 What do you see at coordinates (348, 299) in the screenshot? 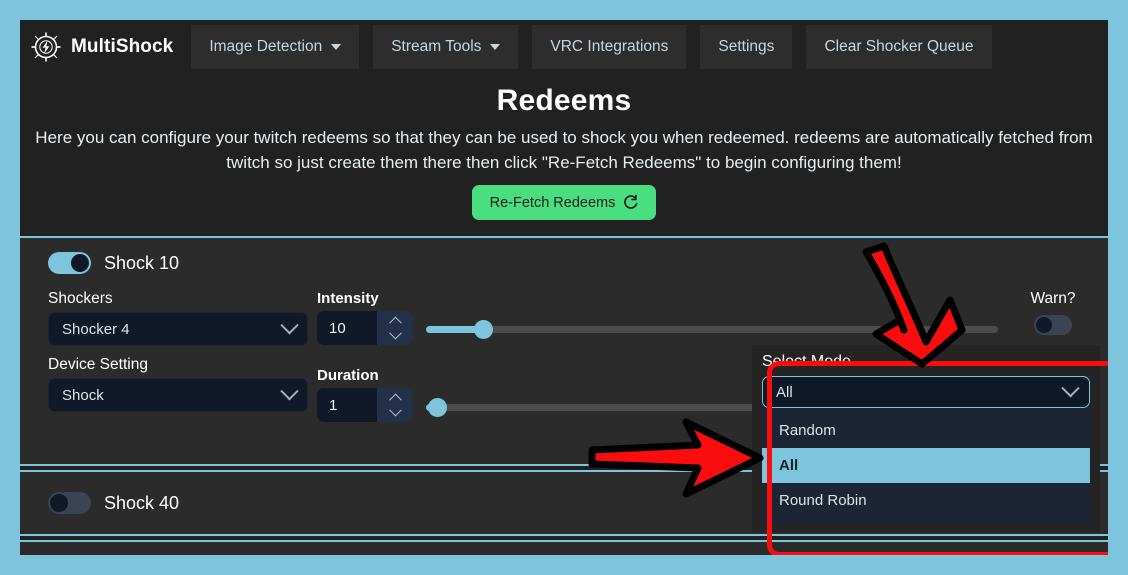
I see `intensity-label: Intensity` at bounding box center [348, 299].